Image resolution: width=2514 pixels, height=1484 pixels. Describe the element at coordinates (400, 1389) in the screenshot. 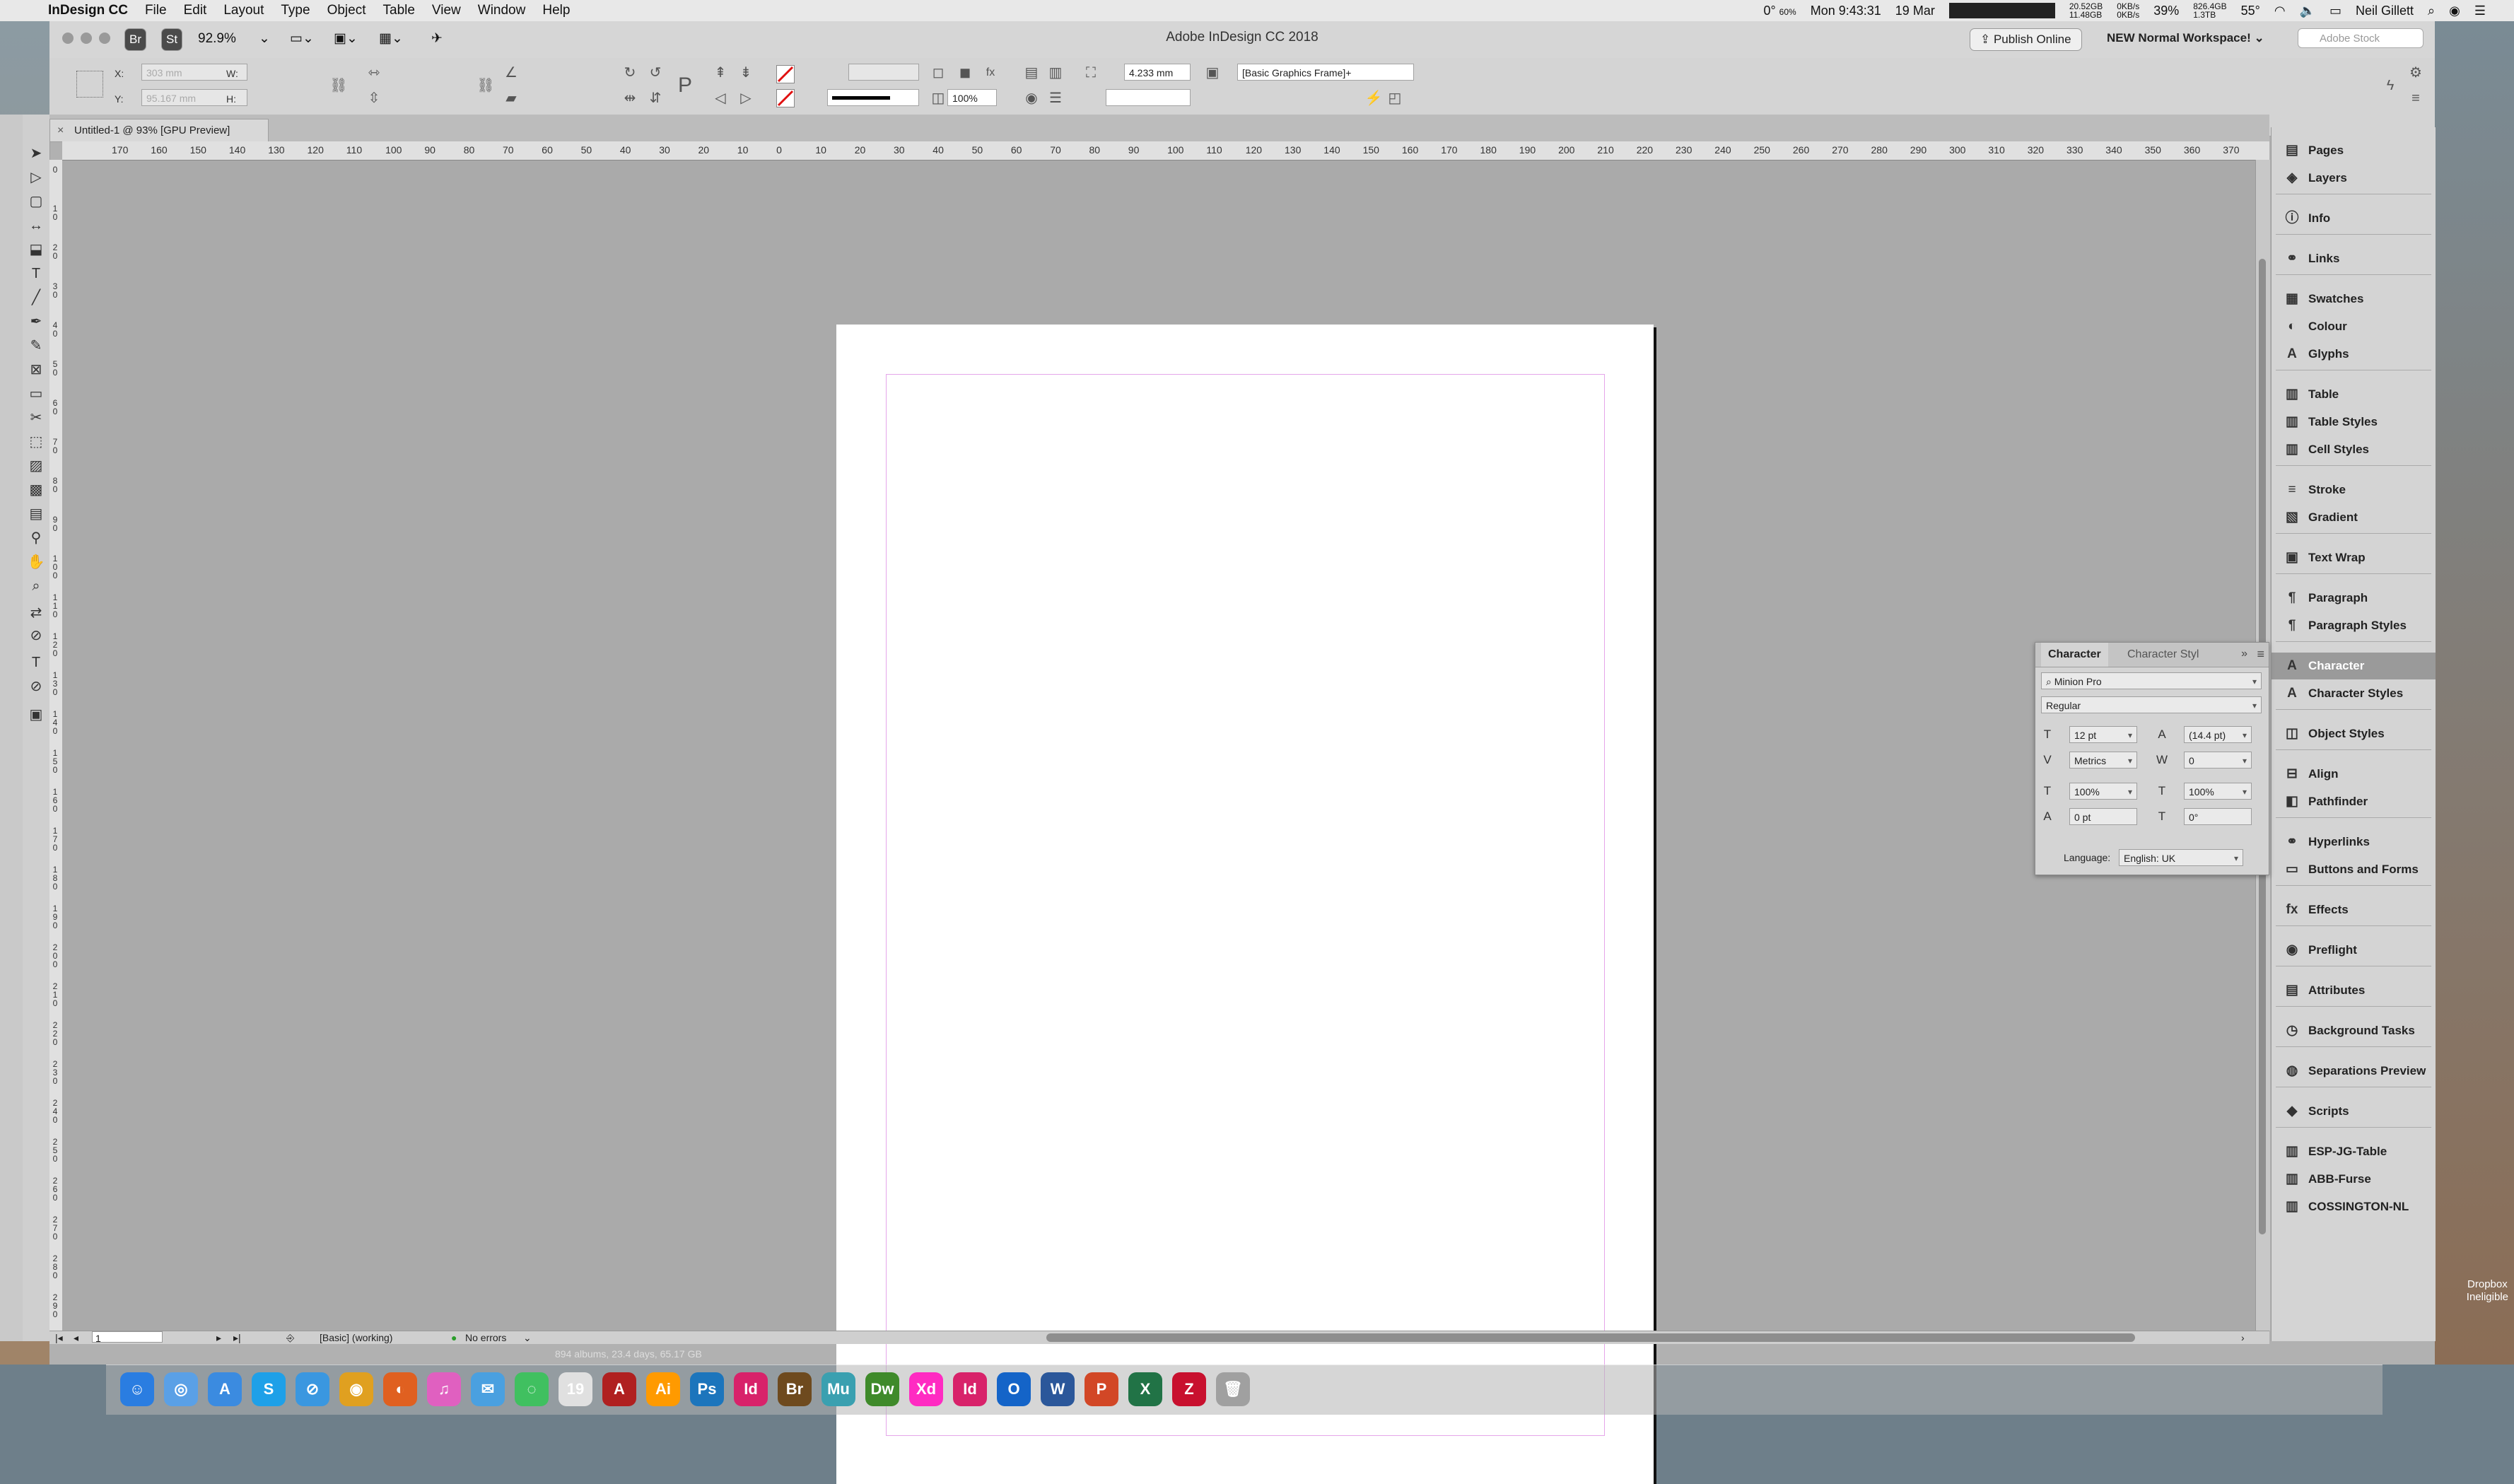

I see `dock-firefox-icon: ◐` at that location.